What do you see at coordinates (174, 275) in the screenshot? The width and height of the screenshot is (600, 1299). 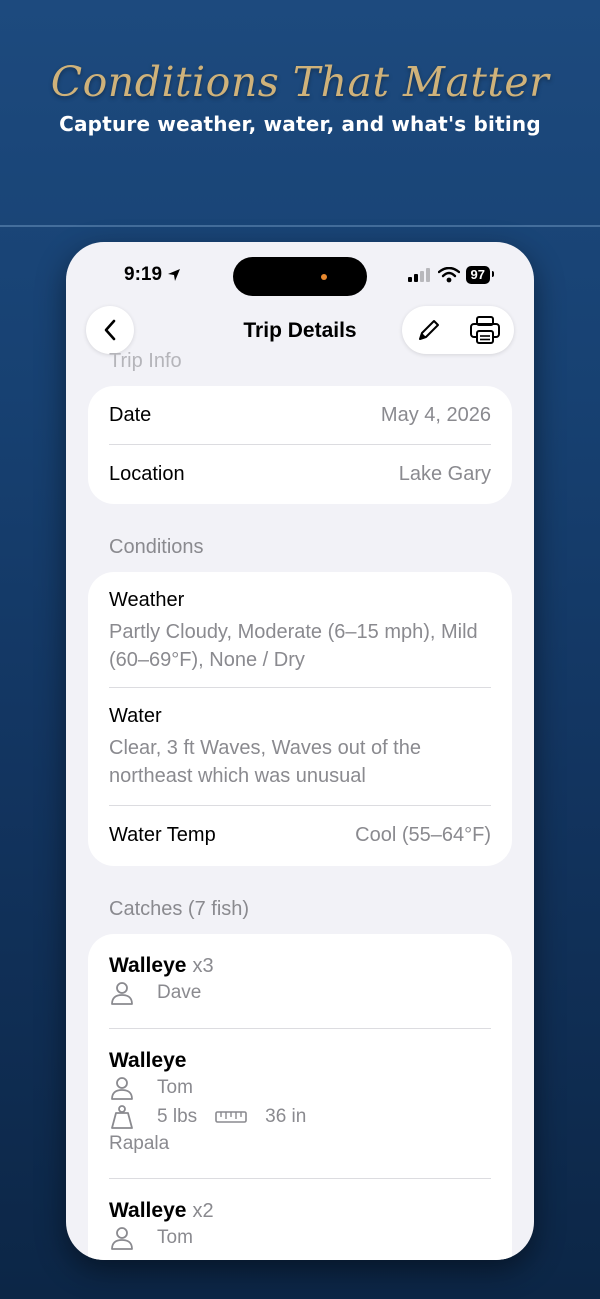 I see `location-arrow-icon` at bounding box center [174, 275].